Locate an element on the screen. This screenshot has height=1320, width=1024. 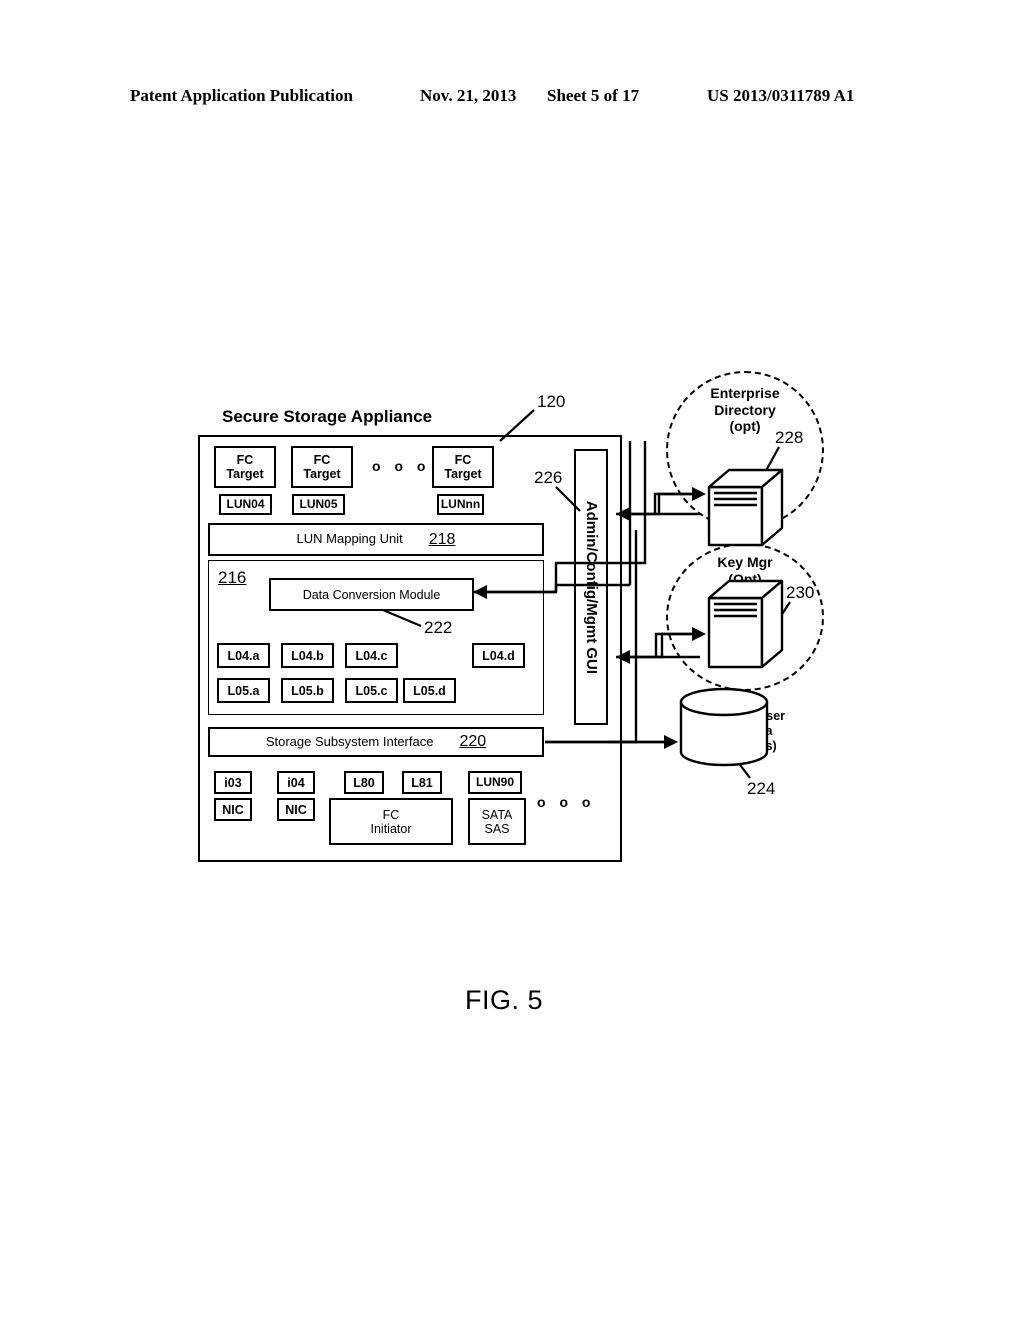
lun-l80: L80 is located at coordinates (364, 782).